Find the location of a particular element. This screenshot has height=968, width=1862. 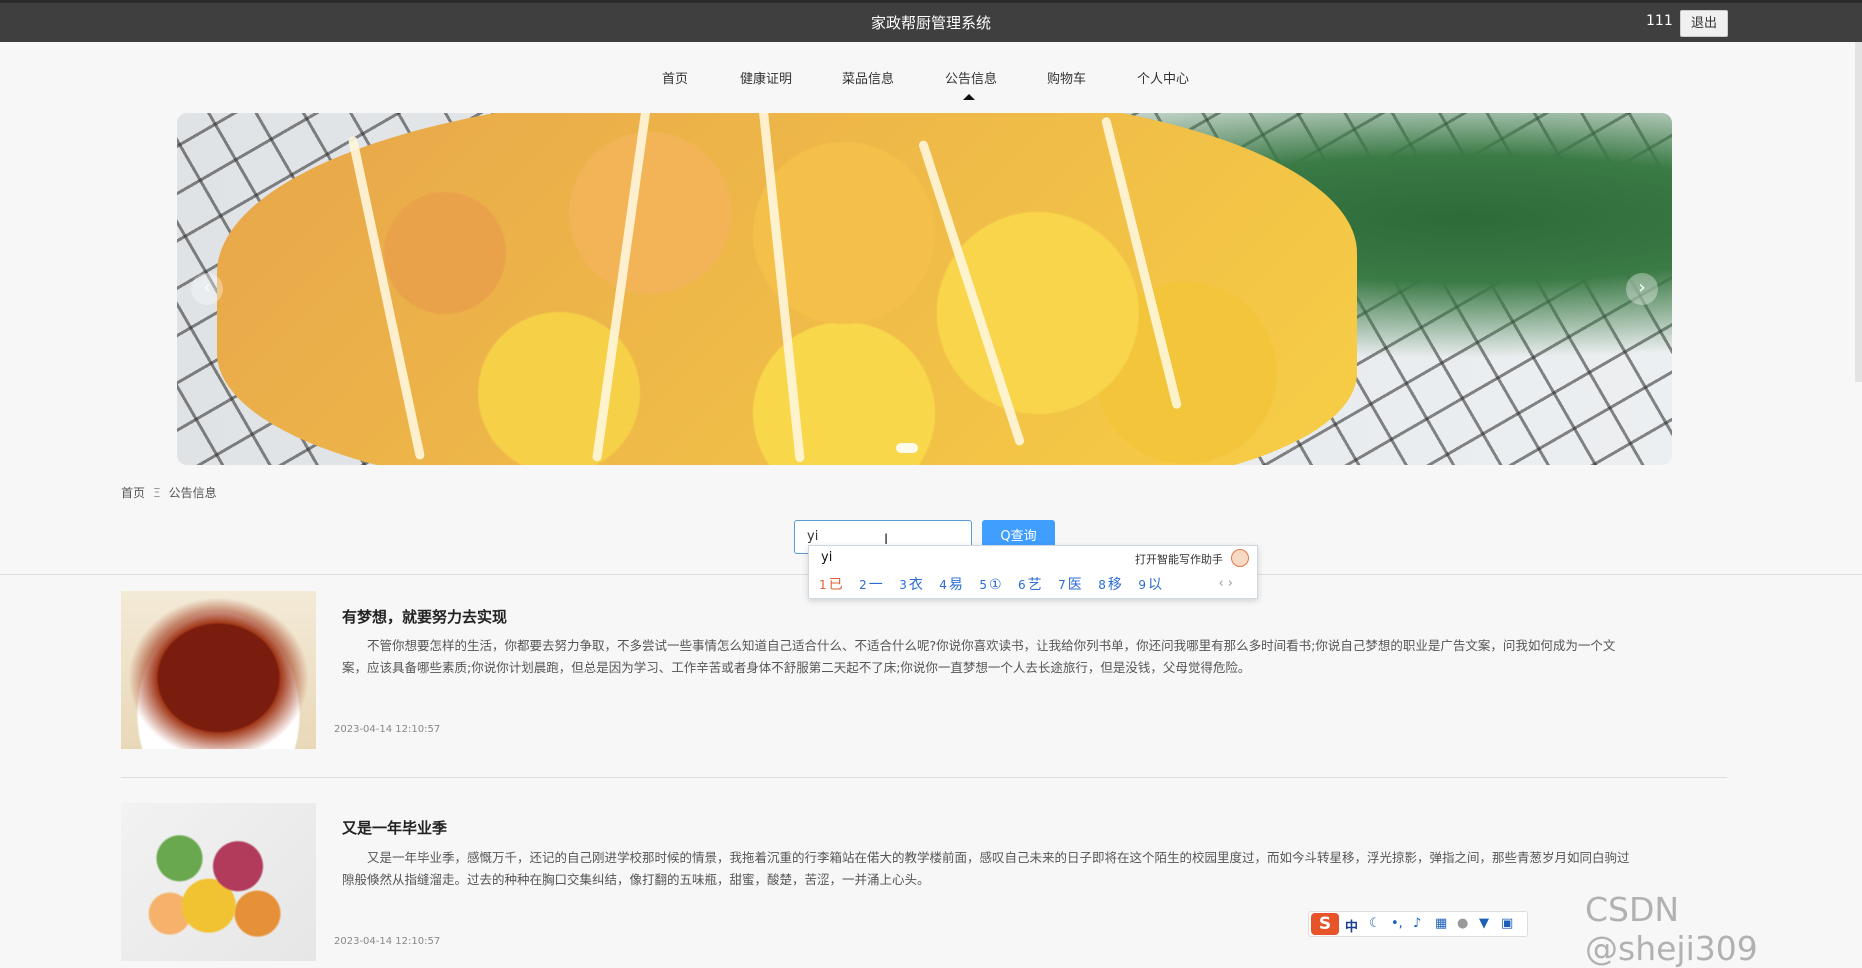

moon-icon: ☾ is located at coordinates (1375, 923).